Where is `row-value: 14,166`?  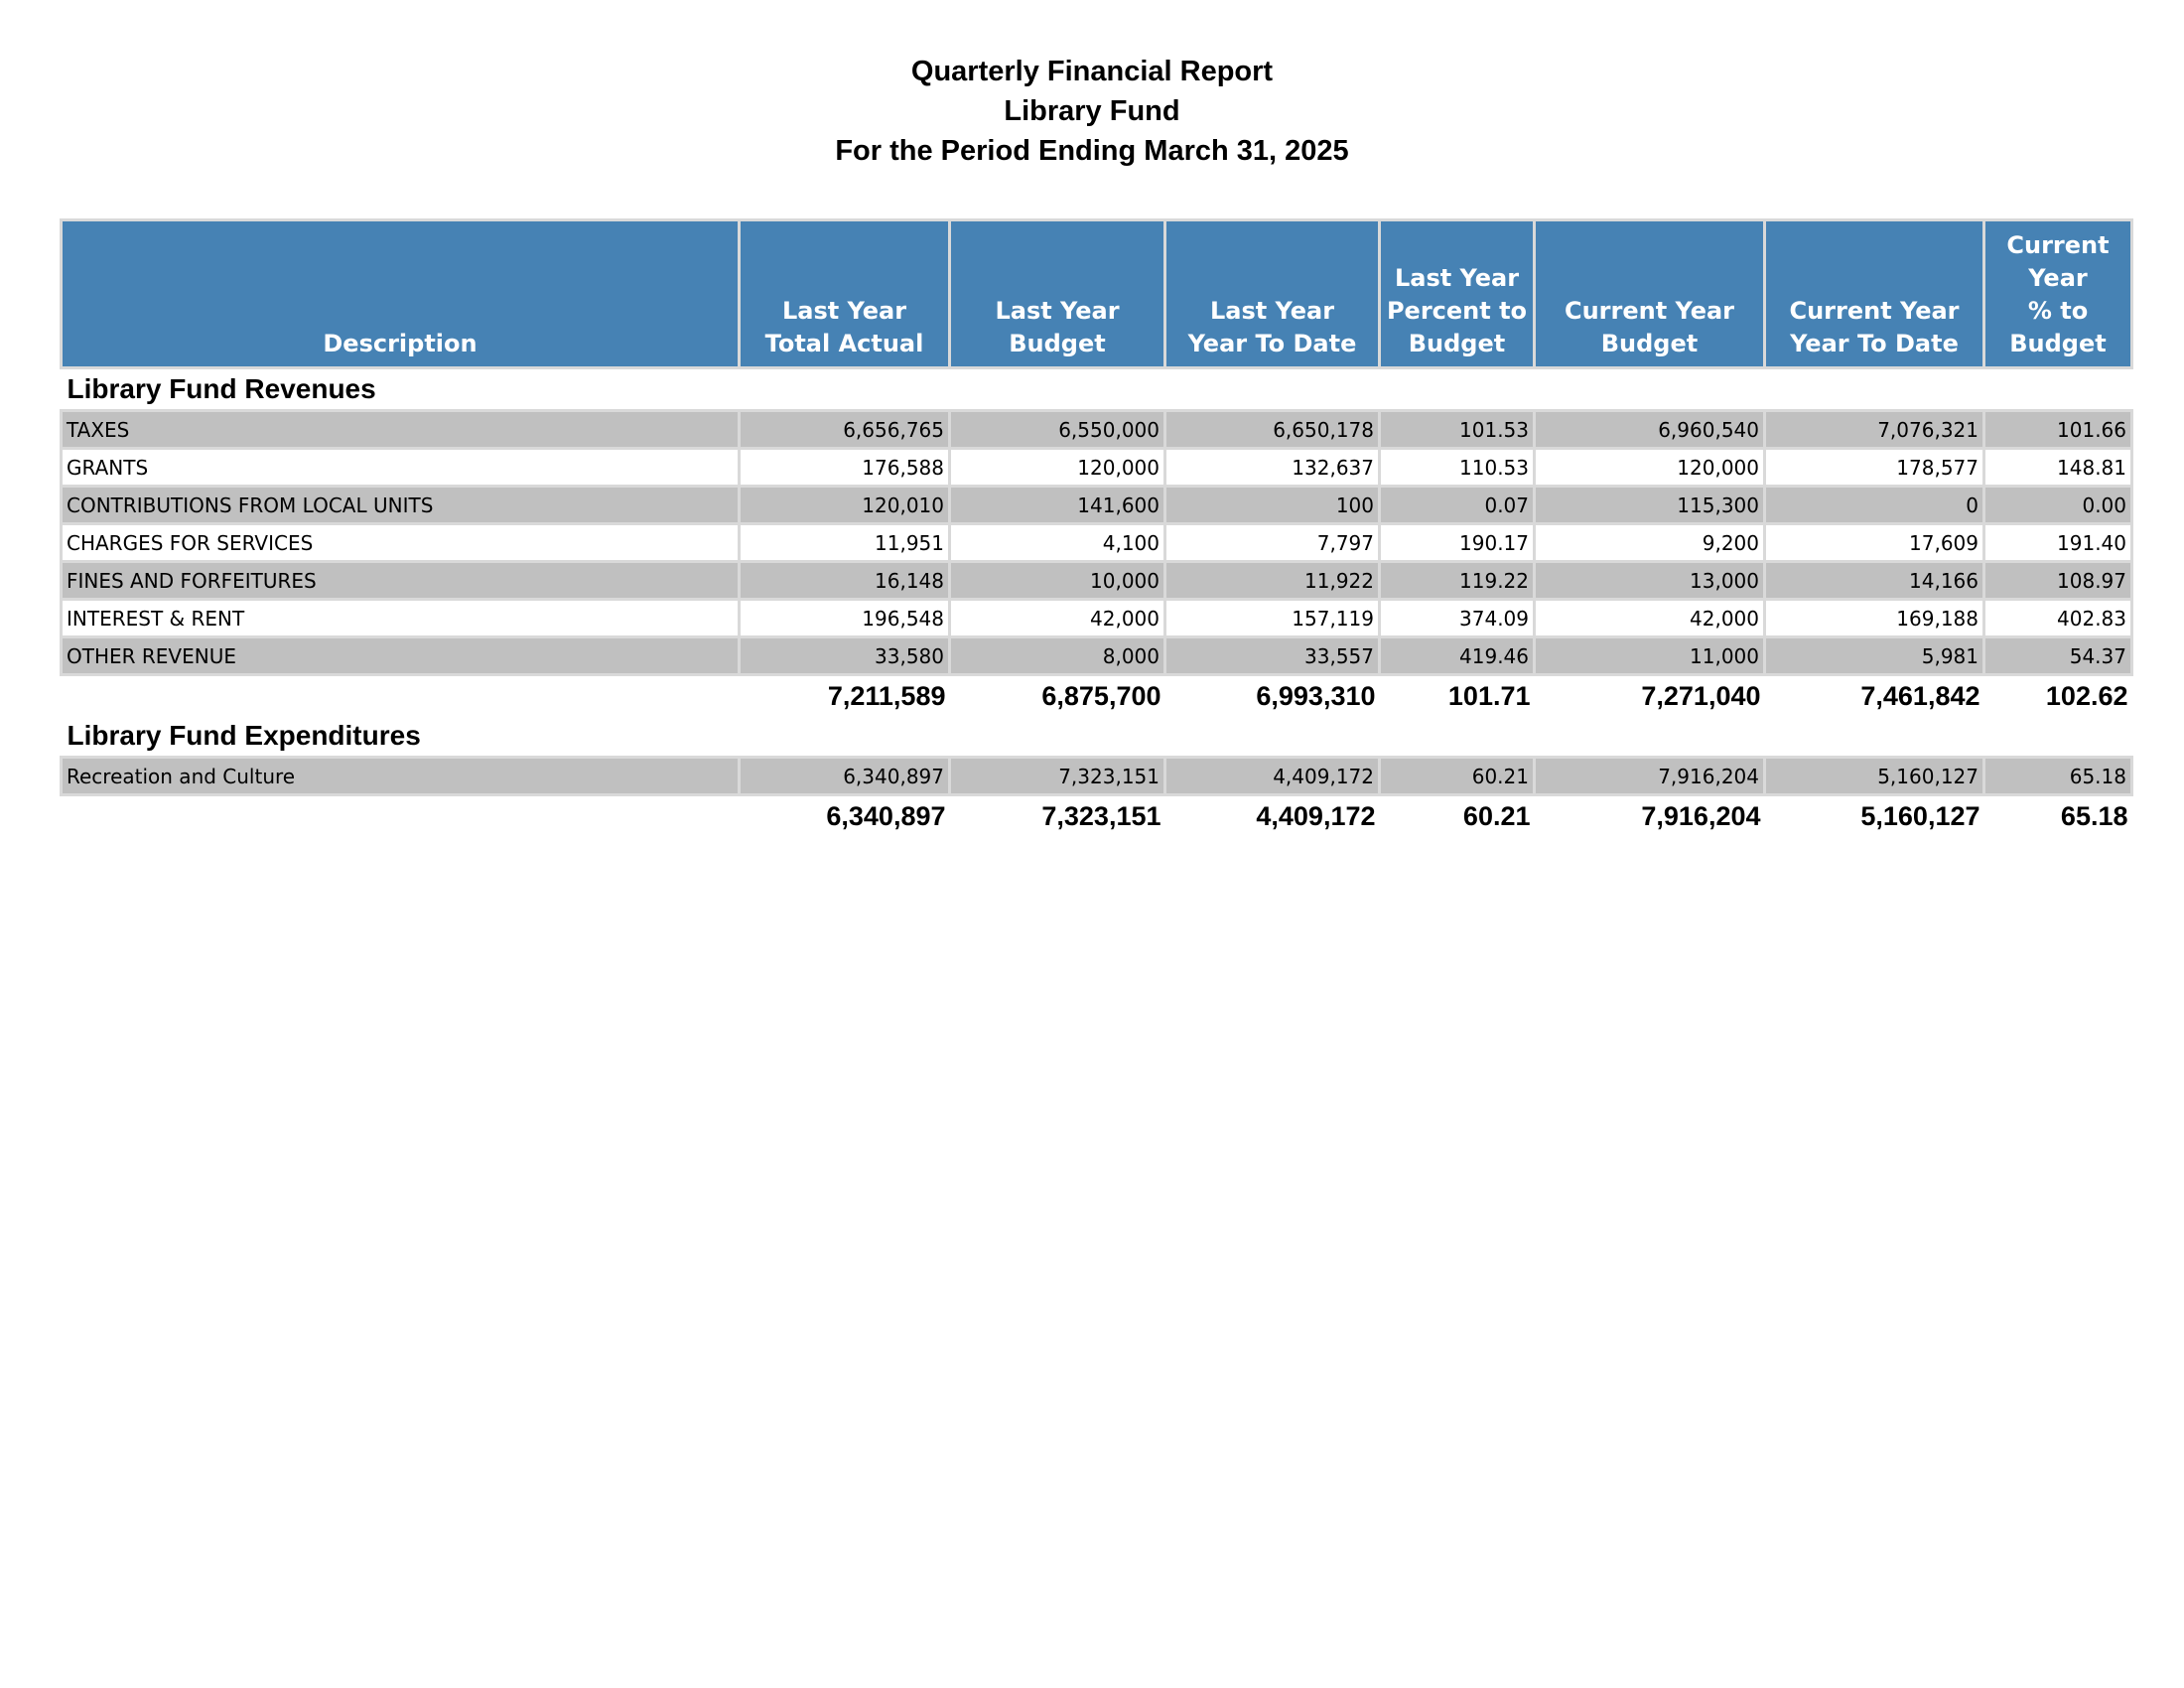
row-value: 14,166 is located at coordinates (1874, 580).